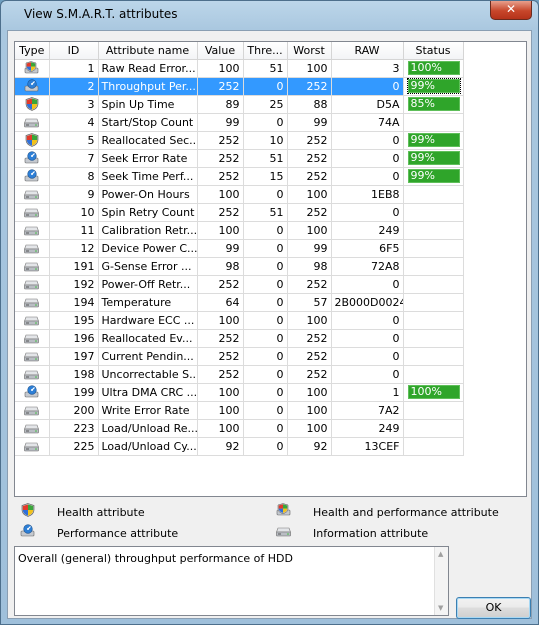 This screenshot has width=539, height=625. What do you see at coordinates (220, 51) in the screenshot?
I see `column-header-value: Value` at bounding box center [220, 51].